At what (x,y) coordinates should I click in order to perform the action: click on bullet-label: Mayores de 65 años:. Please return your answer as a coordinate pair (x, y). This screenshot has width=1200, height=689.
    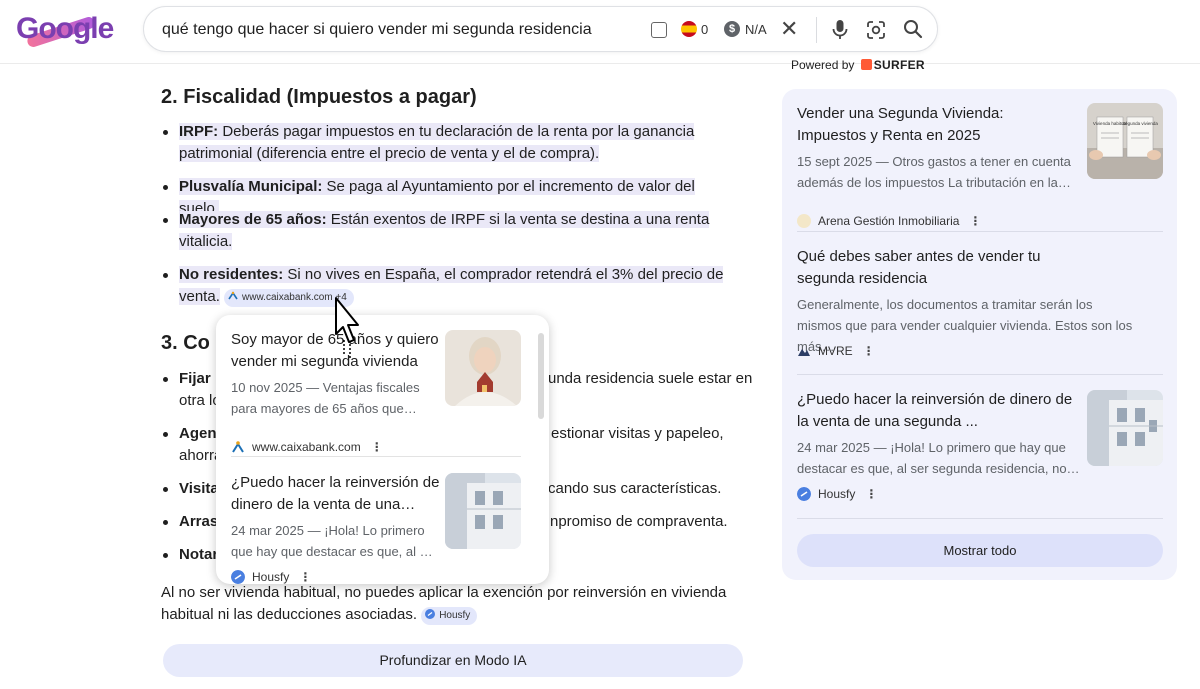
    Looking at the image, I should click on (253, 219).